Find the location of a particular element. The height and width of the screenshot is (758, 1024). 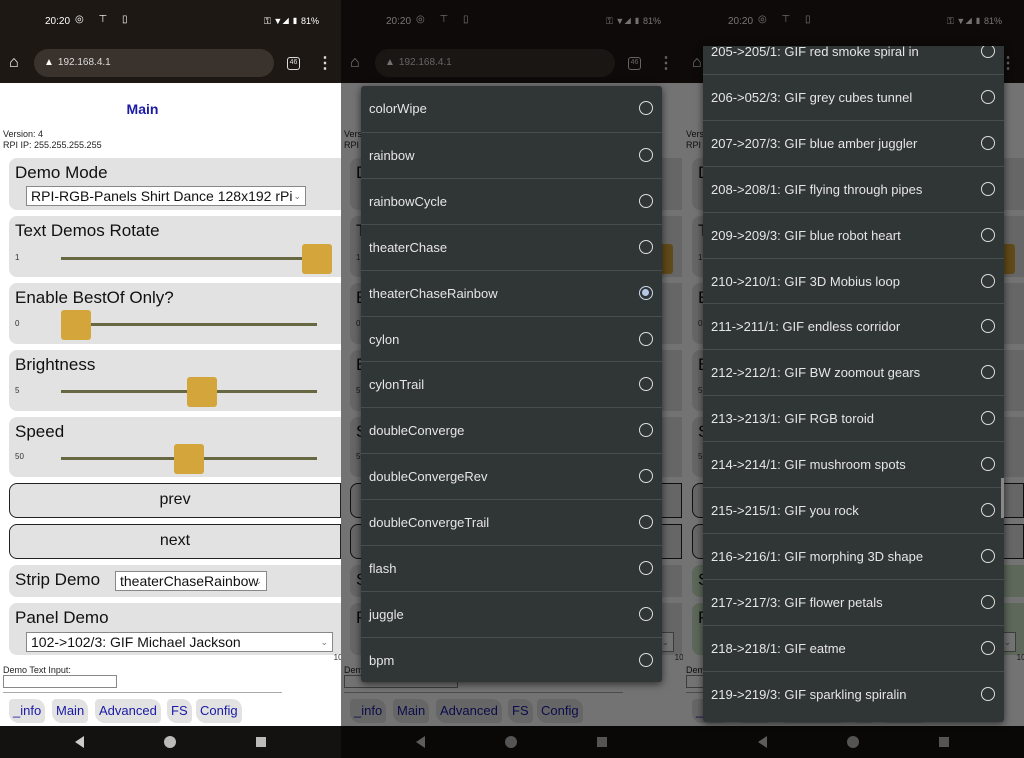

brightness-label: Brightness is located at coordinates (55, 364).